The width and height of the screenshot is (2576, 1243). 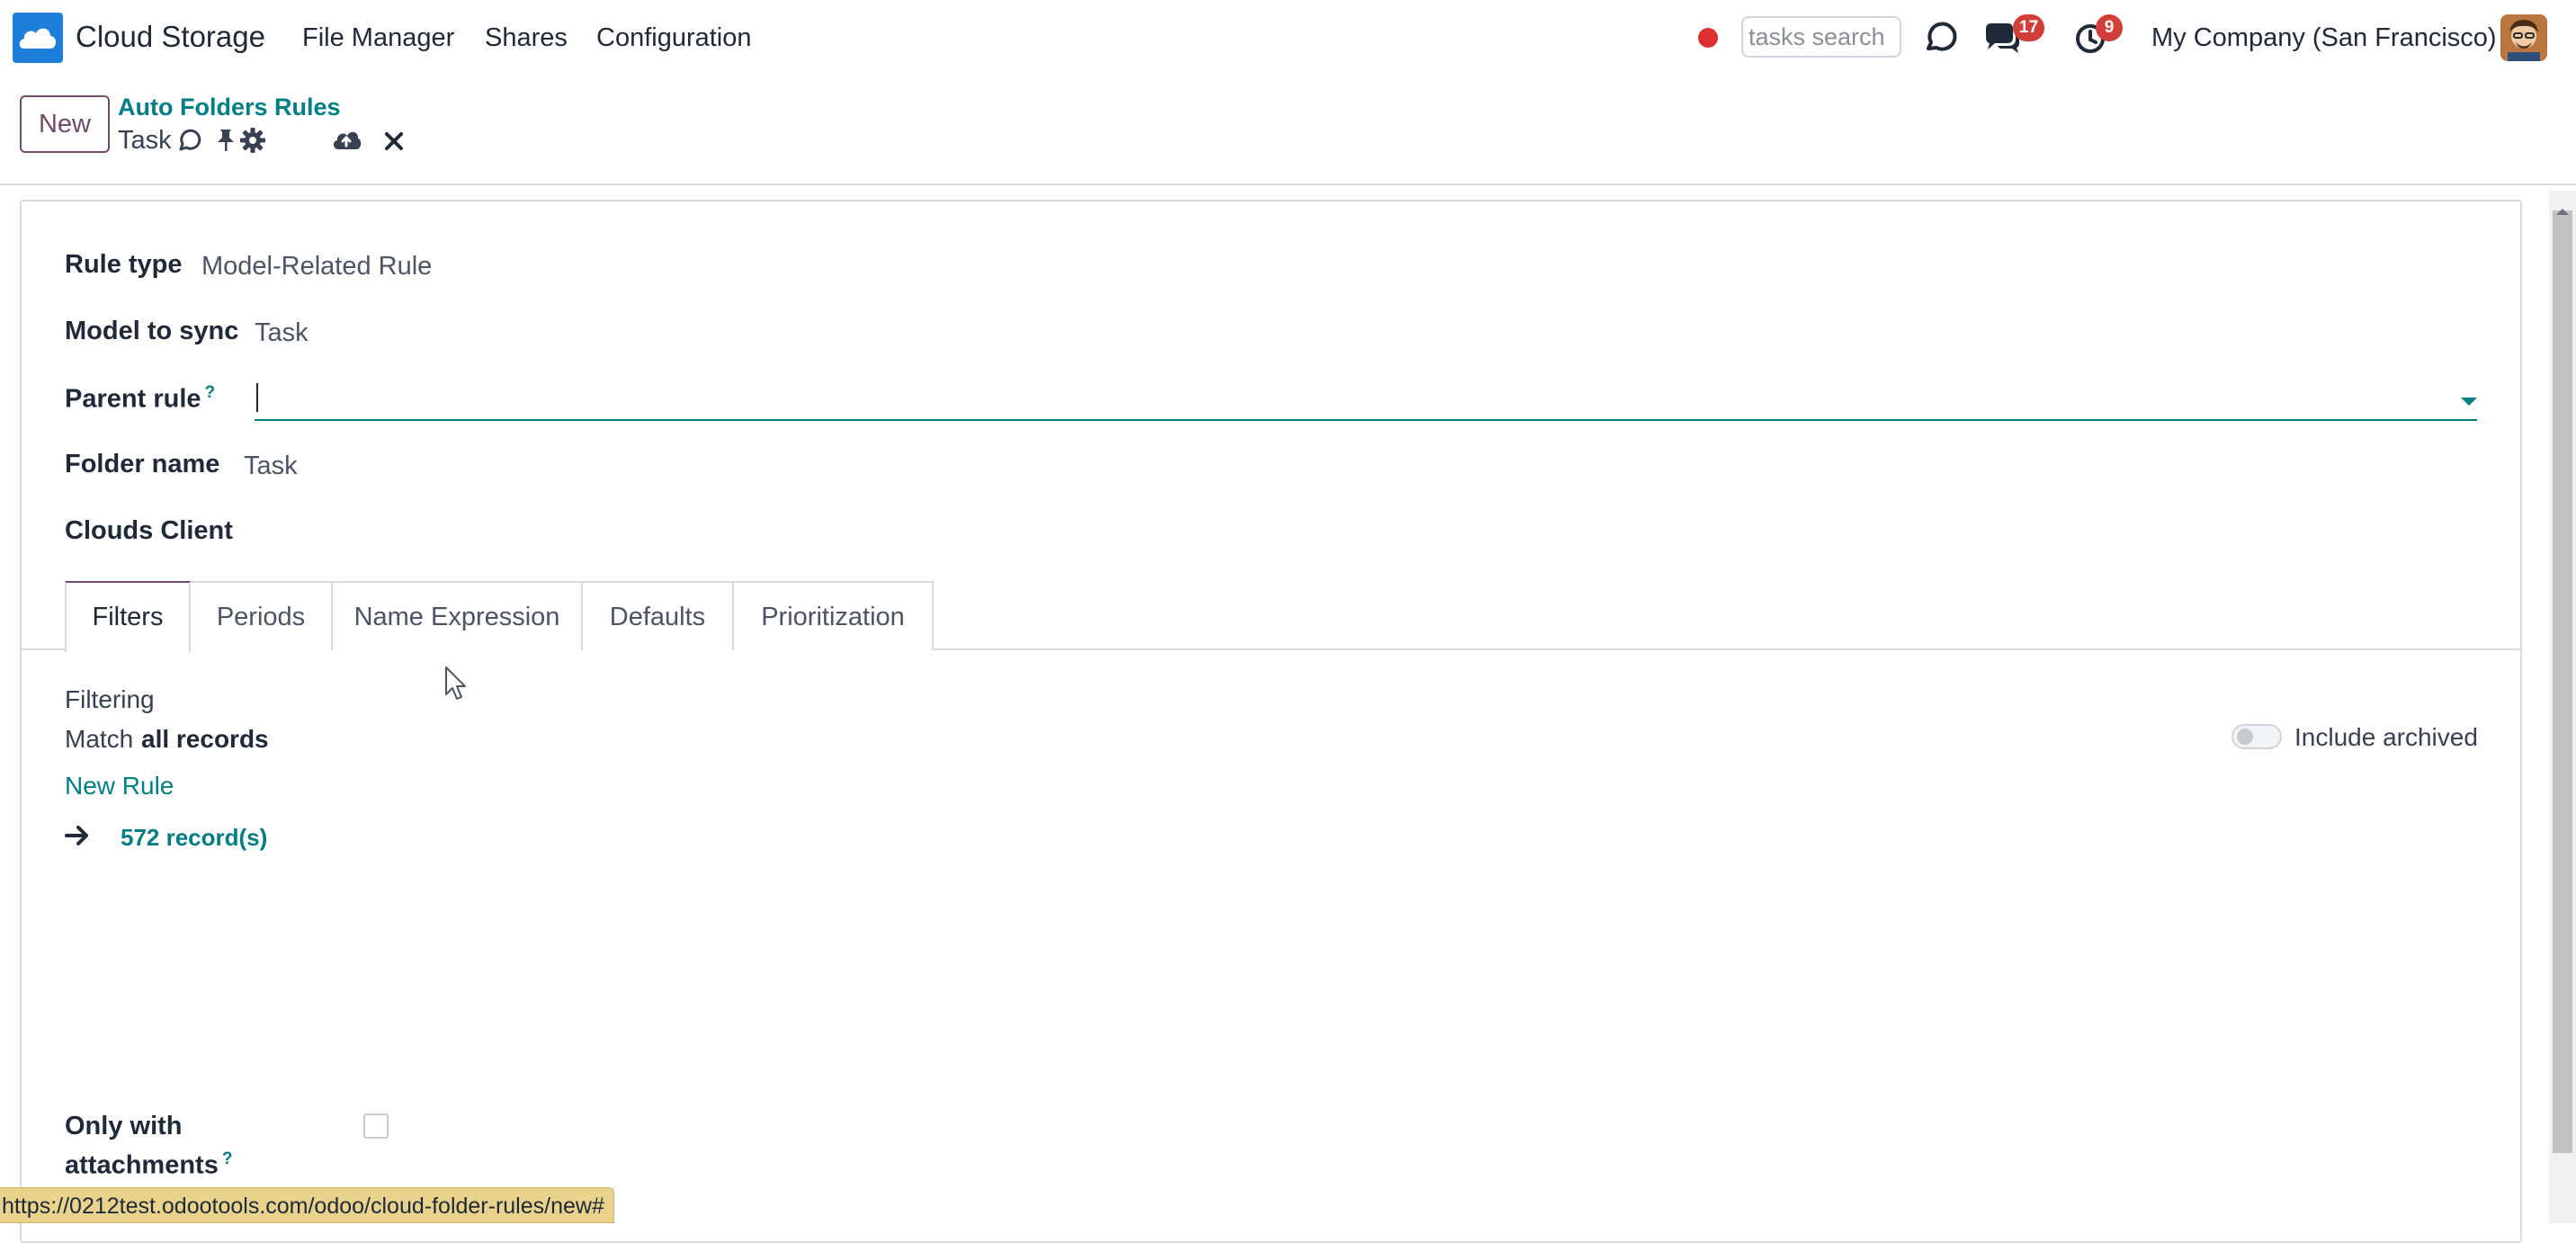 I want to click on pin-icon, so click(x=225, y=143).